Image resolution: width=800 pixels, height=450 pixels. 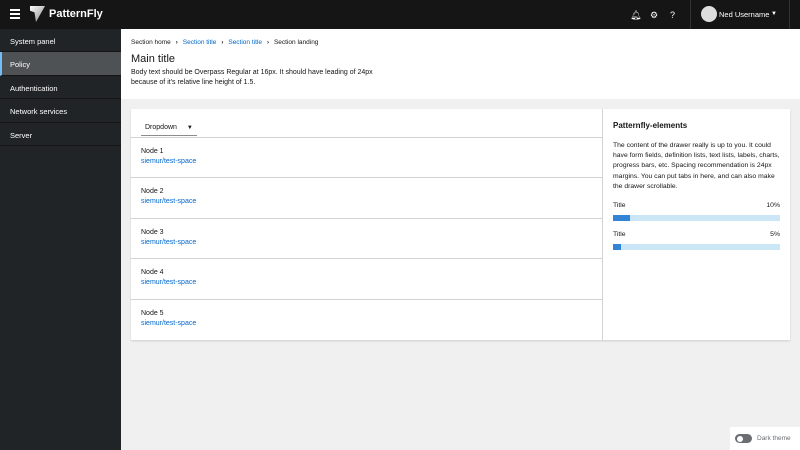 I want to click on progress-bar: Title 10%, so click(x=696, y=212).